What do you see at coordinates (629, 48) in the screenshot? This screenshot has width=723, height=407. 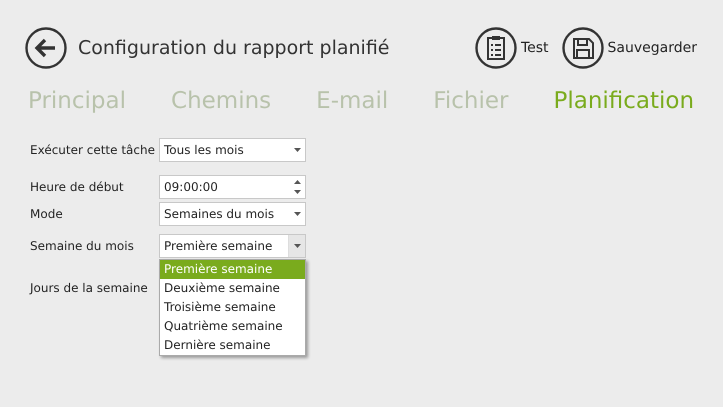 I see `save-button: Sauvegarder` at bounding box center [629, 48].